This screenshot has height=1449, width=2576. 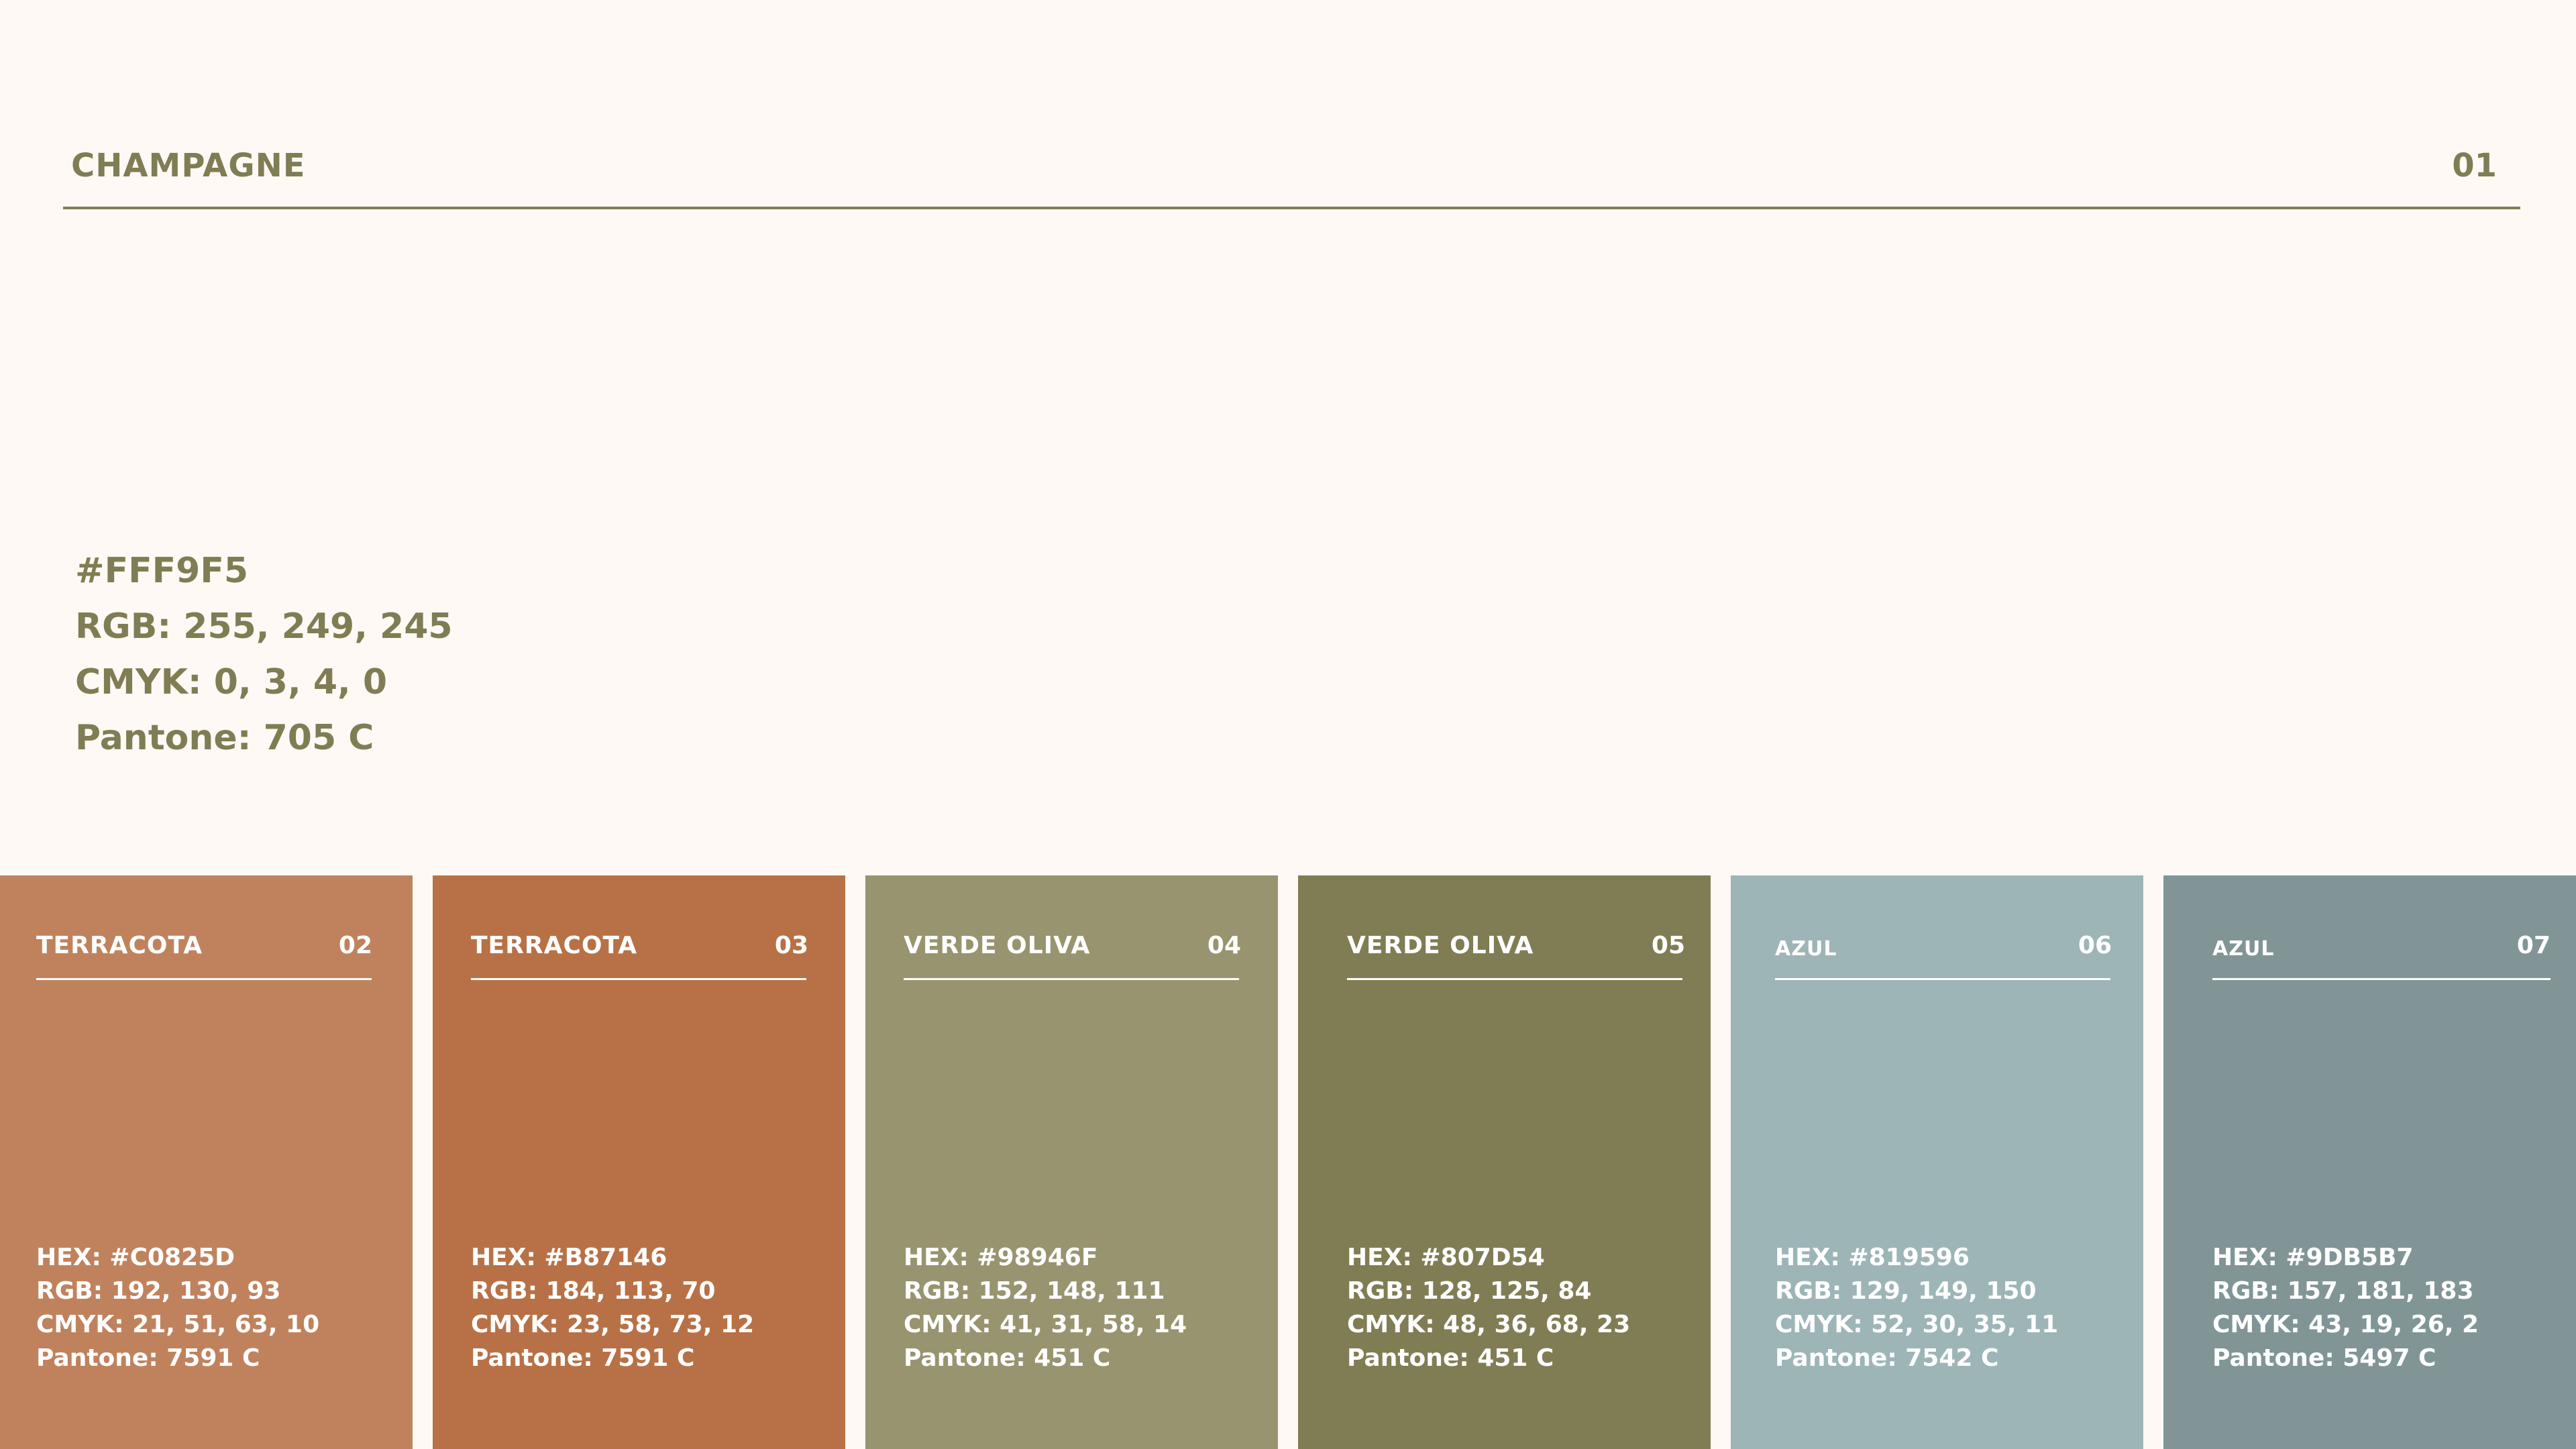 I want to click on swatch-rgb: RGB: 157, 181, 183, so click(x=2343, y=1291).